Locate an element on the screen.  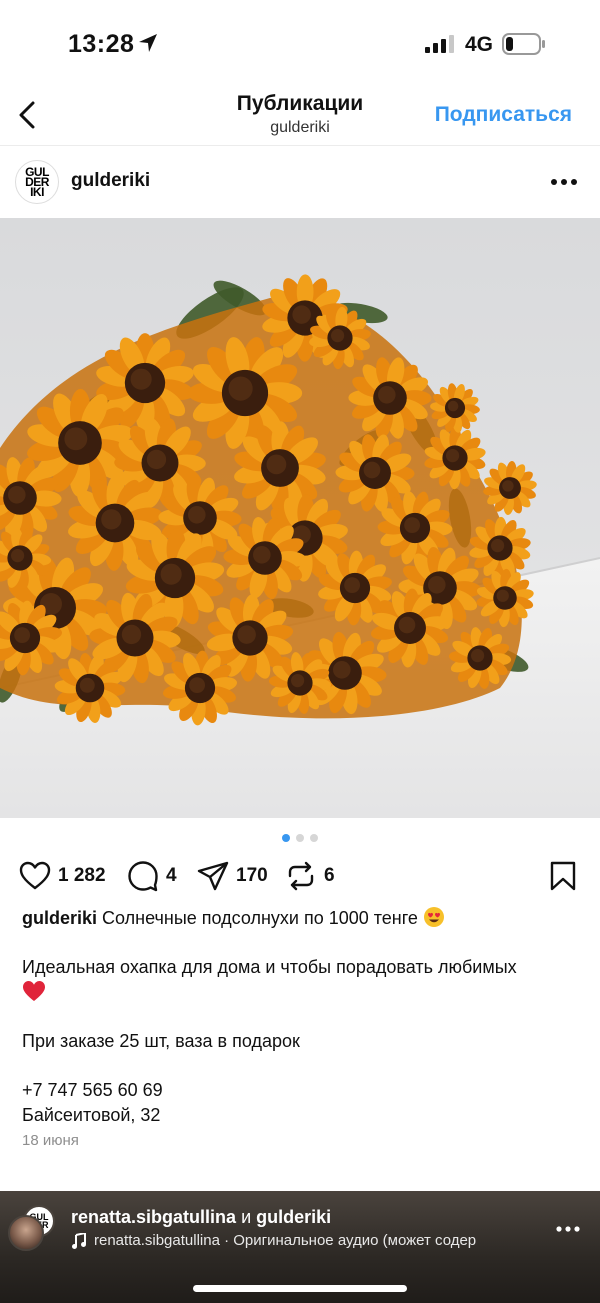
caption-address: Байсеитовой, 32 is located at coordinates (91, 1115).